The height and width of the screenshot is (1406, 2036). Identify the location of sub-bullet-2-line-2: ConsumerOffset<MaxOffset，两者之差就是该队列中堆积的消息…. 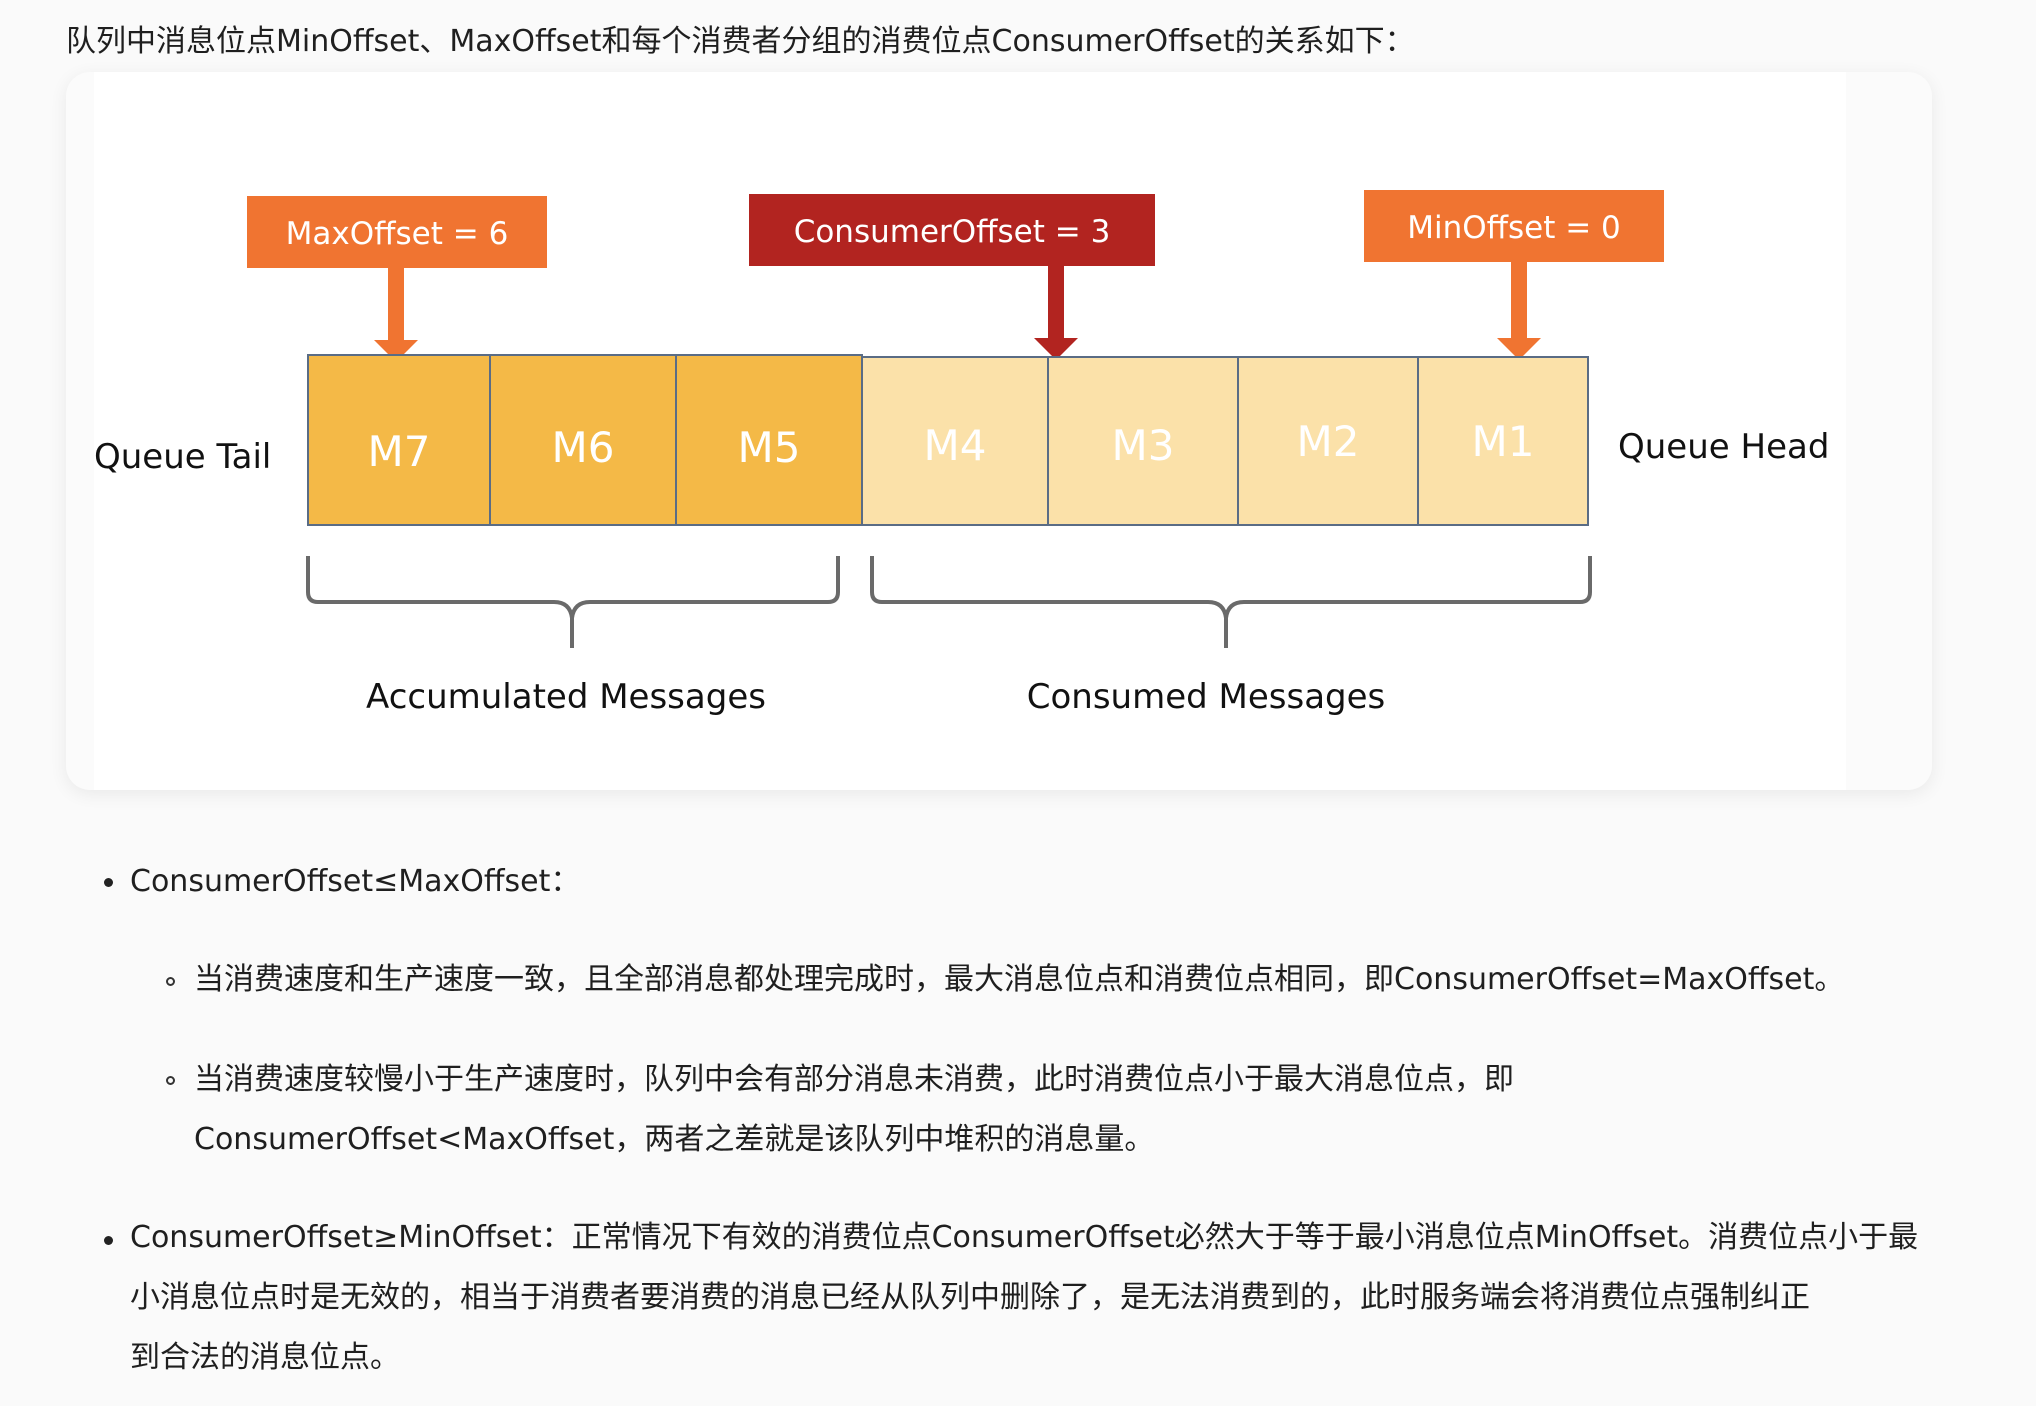
(674, 1139).